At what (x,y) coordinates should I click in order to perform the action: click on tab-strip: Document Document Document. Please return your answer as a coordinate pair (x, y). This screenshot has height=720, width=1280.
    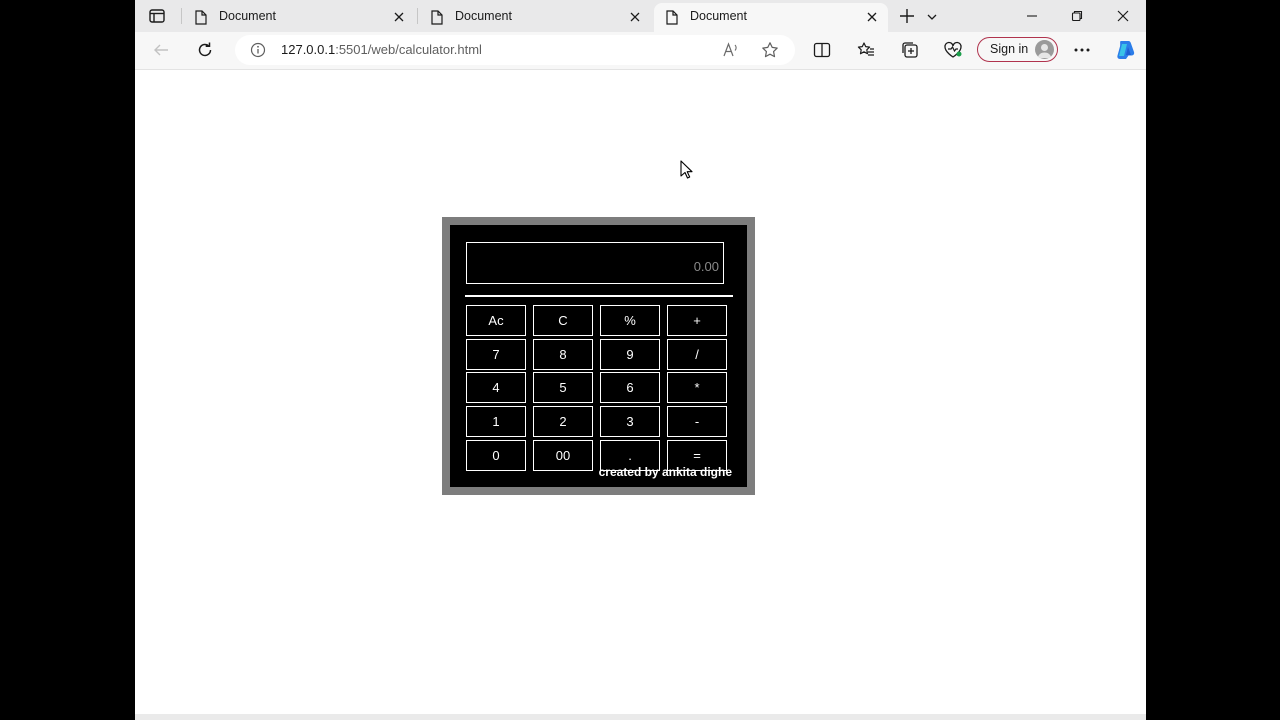
    Looking at the image, I should click on (640, 16).